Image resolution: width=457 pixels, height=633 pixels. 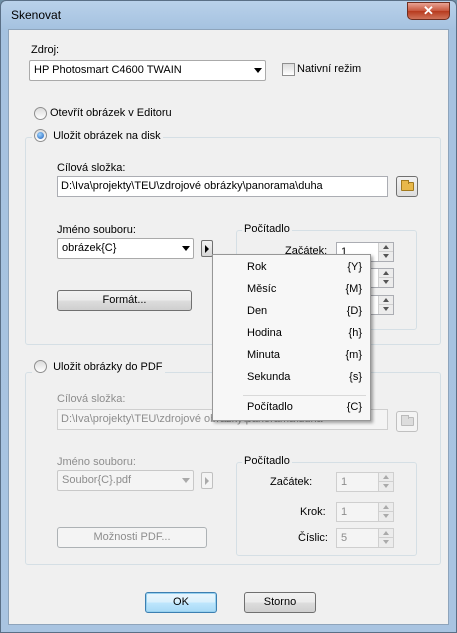 What do you see at coordinates (291, 268) in the screenshot?
I see `menu-item-year: Rok {Y}` at bounding box center [291, 268].